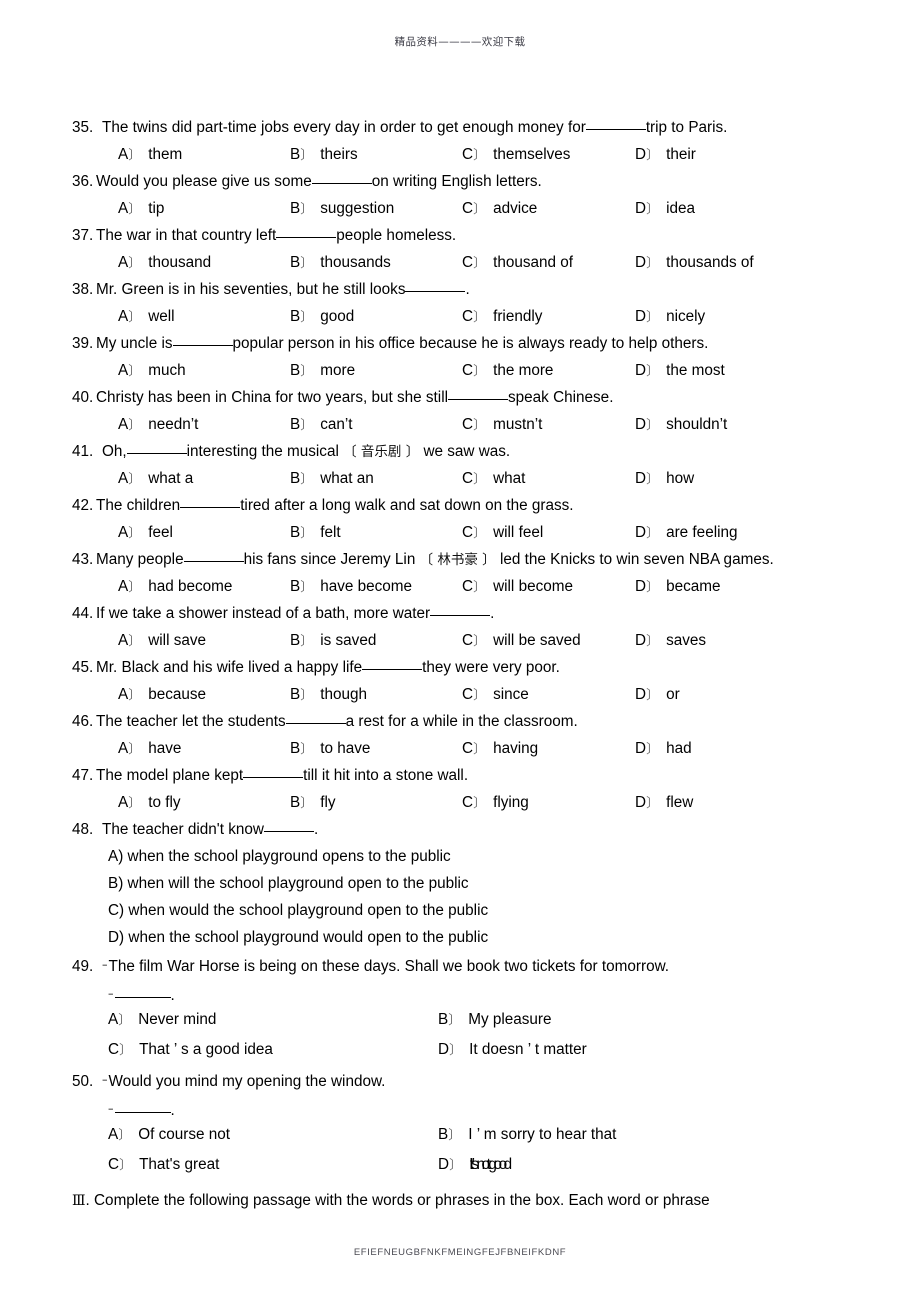 This screenshot has height=1301, width=920. Describe the element at coordinates (641, 586) in the screenshot. I see `option-label: D` at that location.